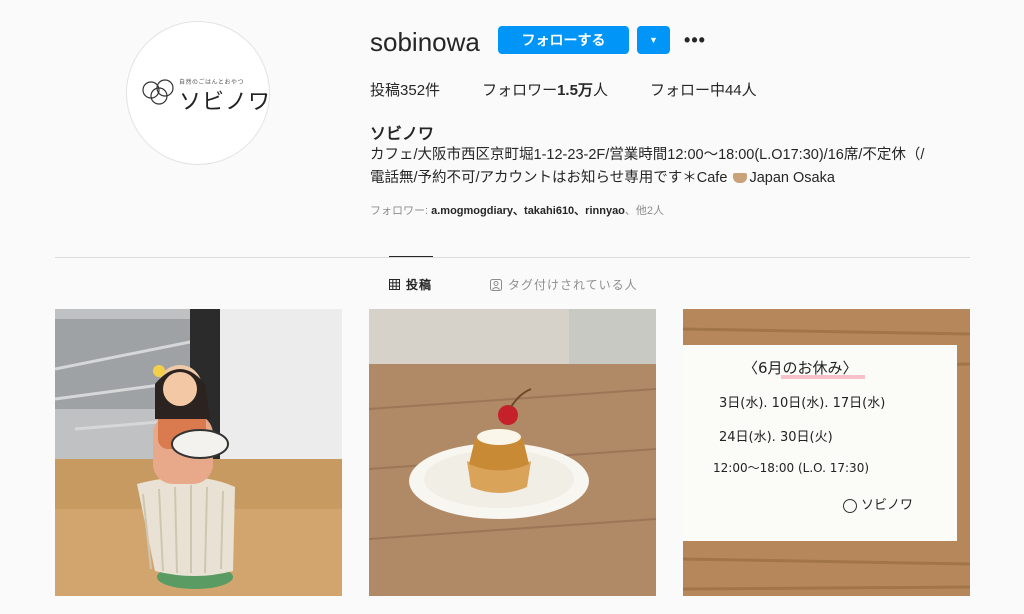  What do you see at coordinates (695, 40) in the screenshot?
I see `more-options-icon: •••` at bounding box center [695, 40].